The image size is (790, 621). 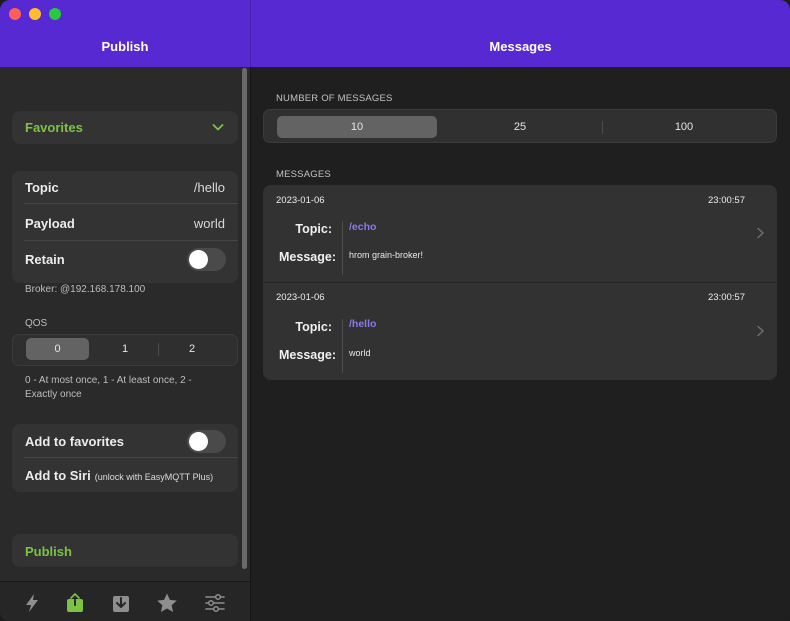 What do you see at coordinates (167, 603) in the screenshot?
I see `star-icon` at bounding box center [167, 603].